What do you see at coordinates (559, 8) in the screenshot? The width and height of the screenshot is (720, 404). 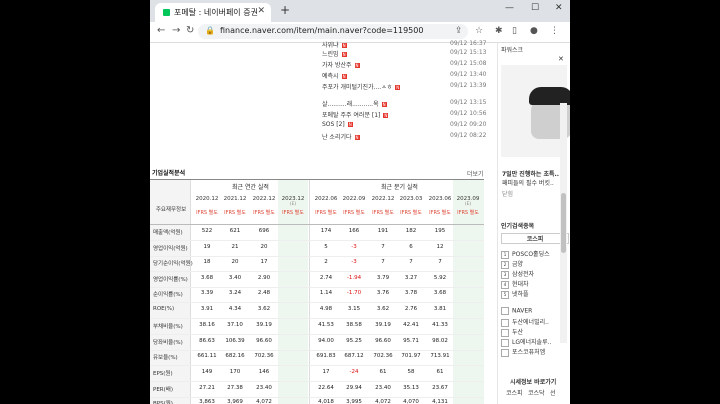 I see `close-window-icon: ✕` at bounding box center [559, 8].